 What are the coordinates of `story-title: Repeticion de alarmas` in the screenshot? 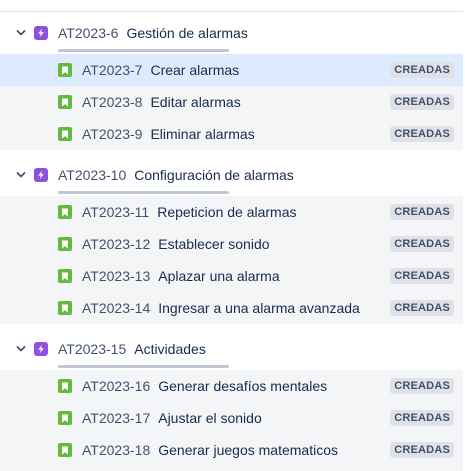 It's located at (227, 212).